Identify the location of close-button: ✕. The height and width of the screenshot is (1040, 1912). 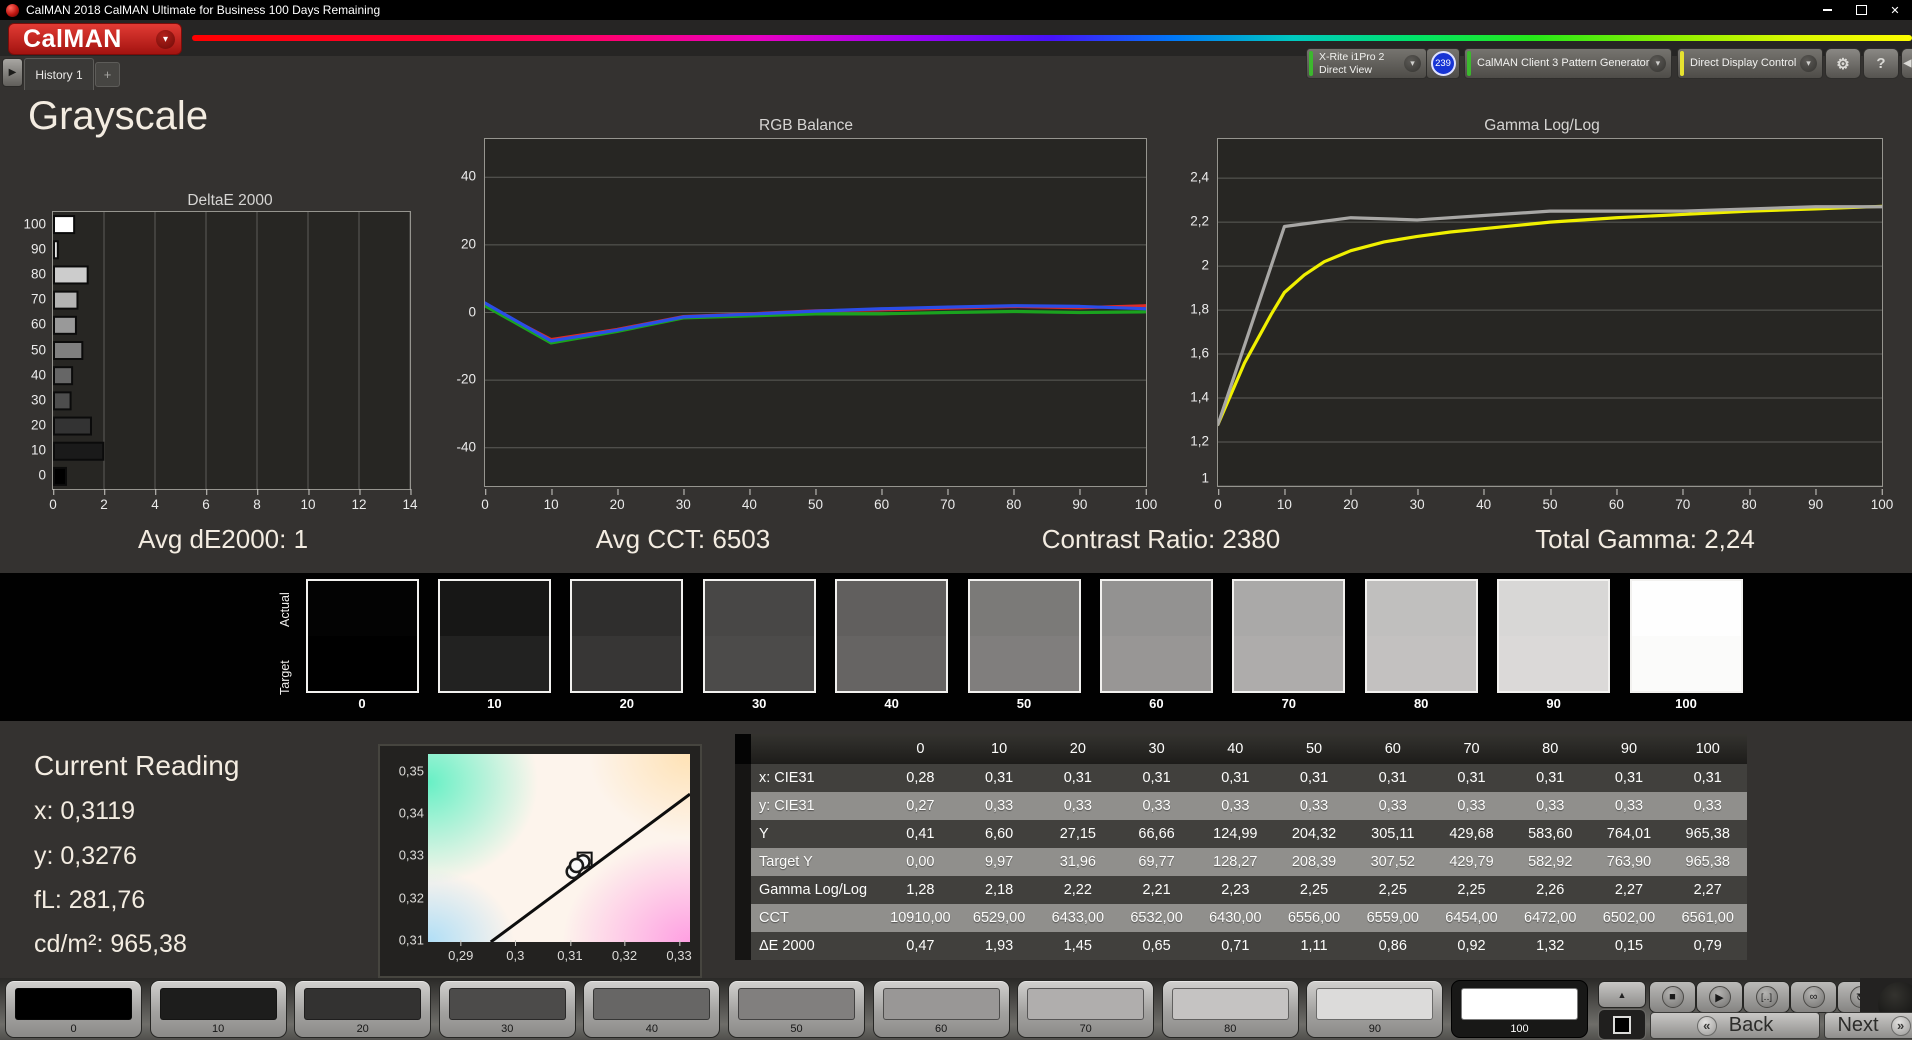
(1895, 10).